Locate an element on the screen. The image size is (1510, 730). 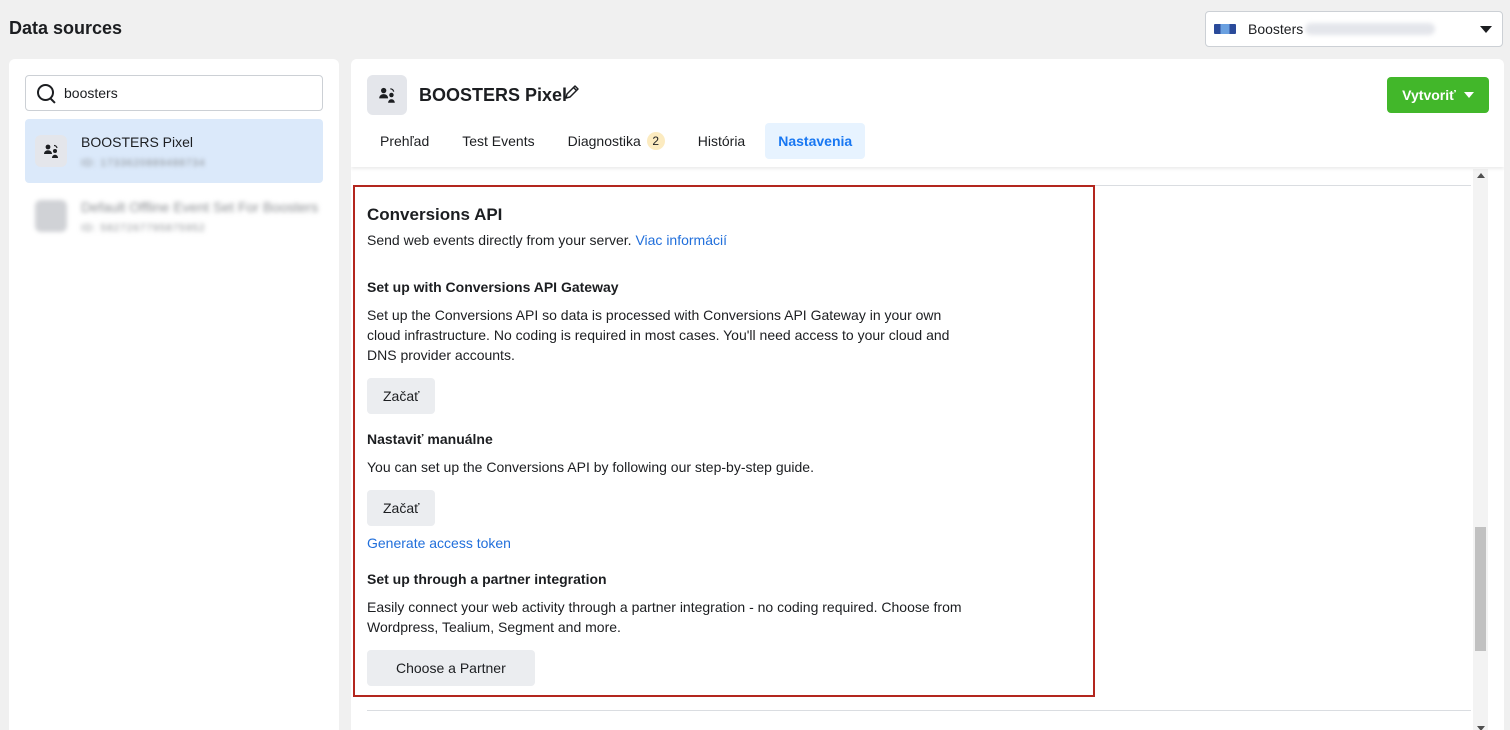
create-button-label: Vytvoriť is located at coordinates (1429, 95).